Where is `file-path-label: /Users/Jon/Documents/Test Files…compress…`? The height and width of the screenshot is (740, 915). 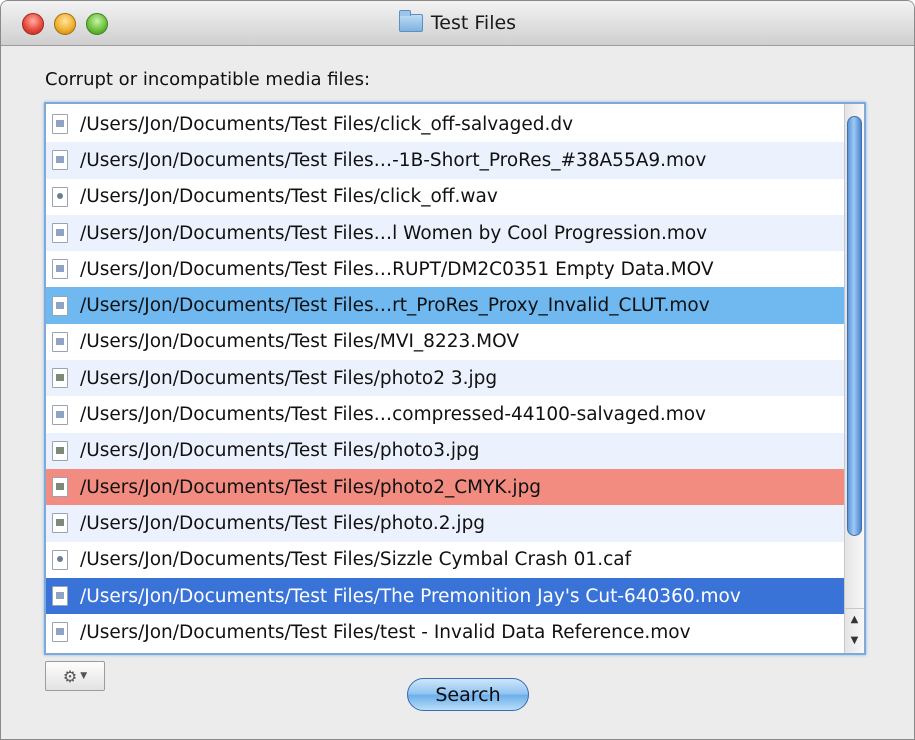
file-path-label: /Users/Jon/Documents/Test Files…compress… is located at coordinates (393, 415).